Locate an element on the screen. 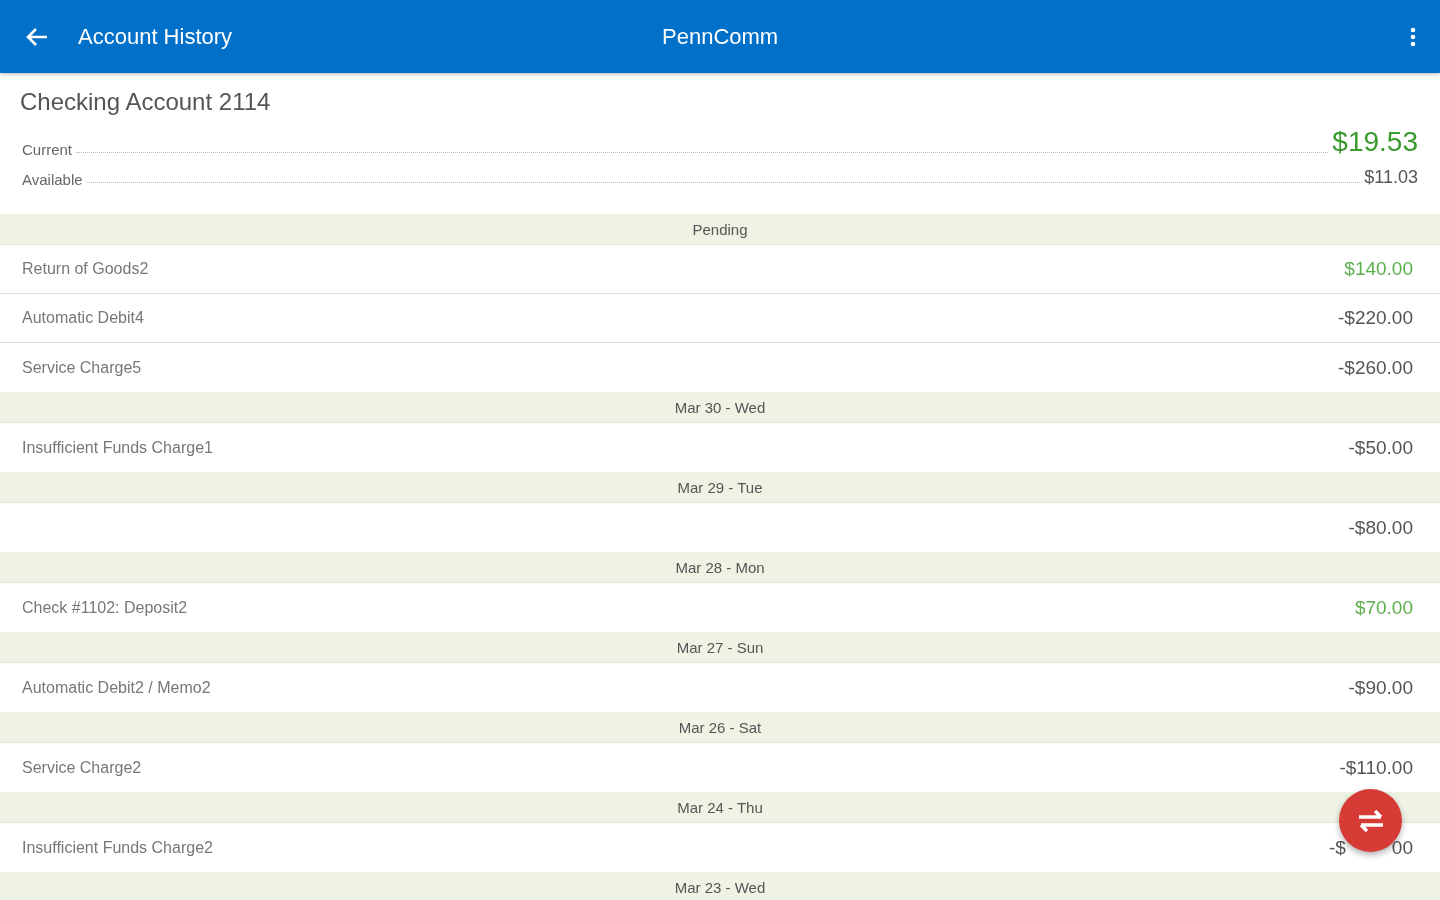 This screenshot has width=1440, height=900. more-icon is located at coordinates (1413, 36).